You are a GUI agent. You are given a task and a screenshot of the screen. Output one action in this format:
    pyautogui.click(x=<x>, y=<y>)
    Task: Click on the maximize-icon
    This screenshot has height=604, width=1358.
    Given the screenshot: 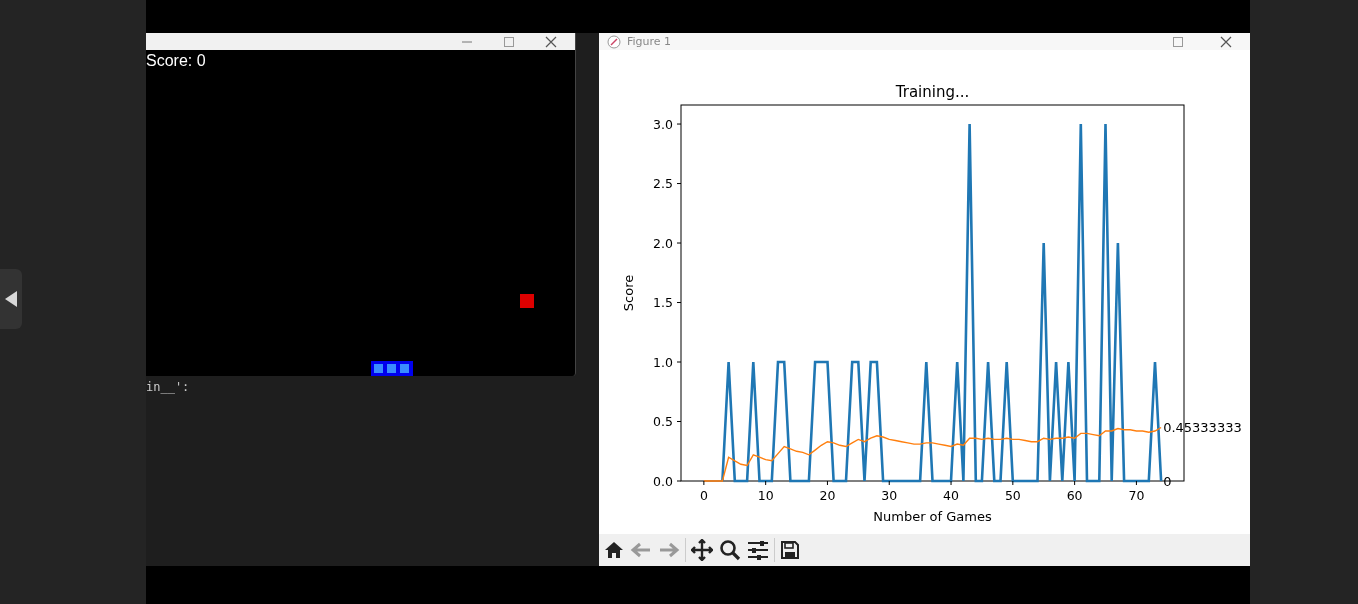 What is the action you would take?
    pyautogui.click(x=1178, y=41)
    